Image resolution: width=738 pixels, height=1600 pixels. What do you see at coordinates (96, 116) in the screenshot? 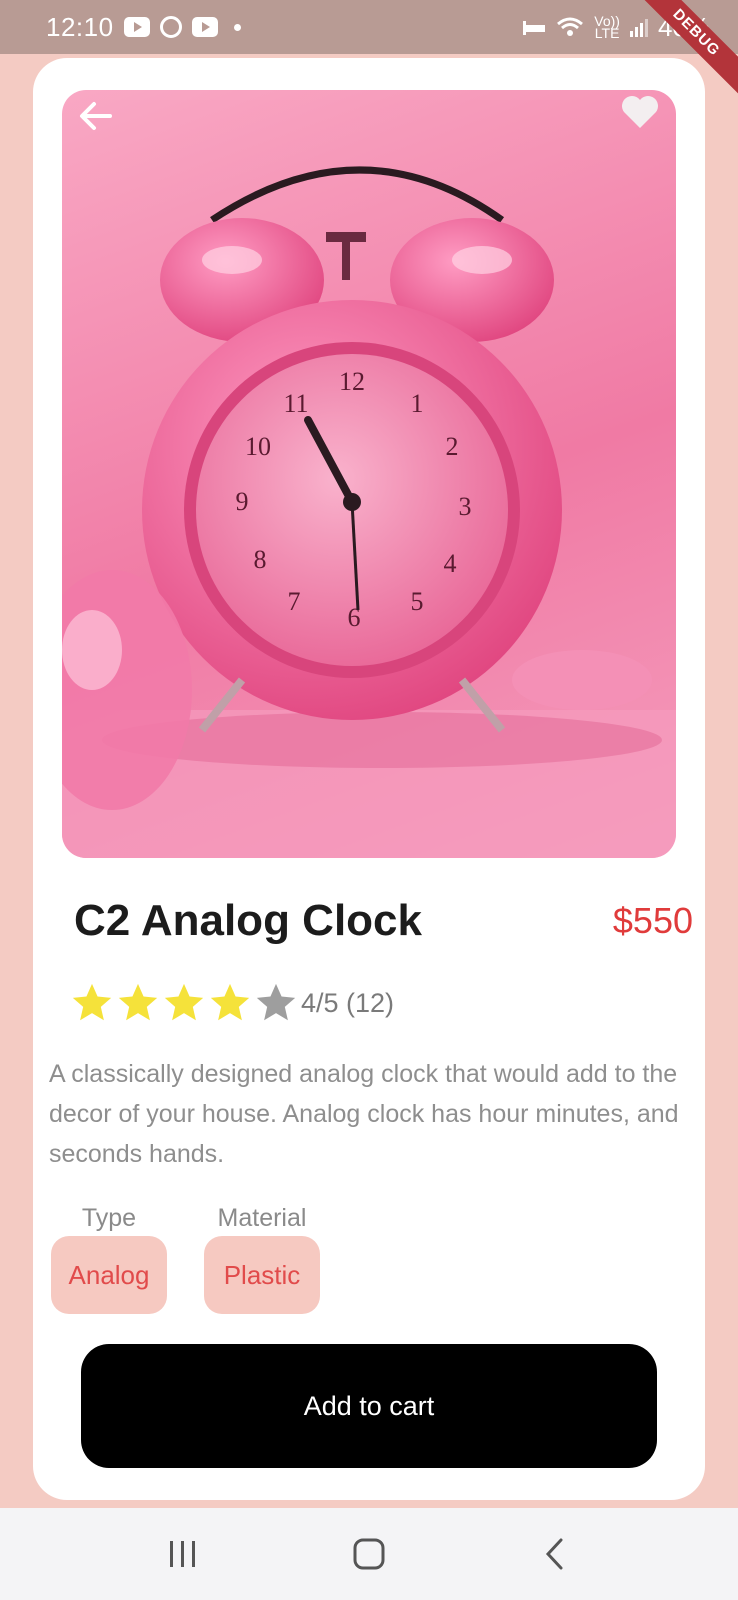
I see `arrow-left-icon` at bounding box center [96, 116].